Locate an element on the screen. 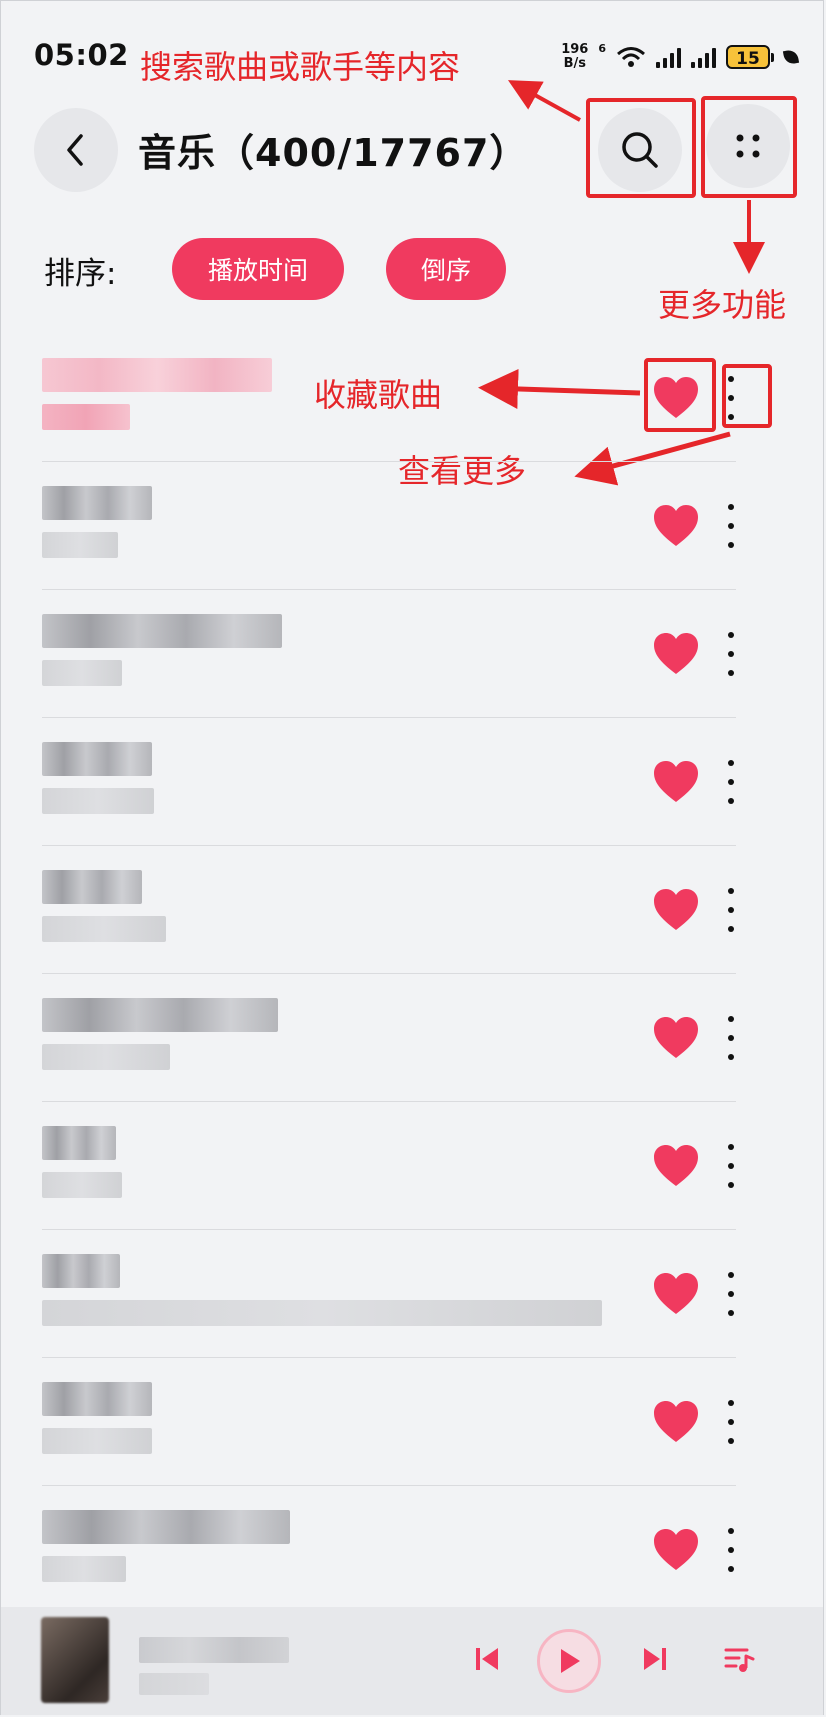 The image size is (826, 1717). previous-icon is located at coordinates (487, 1659).